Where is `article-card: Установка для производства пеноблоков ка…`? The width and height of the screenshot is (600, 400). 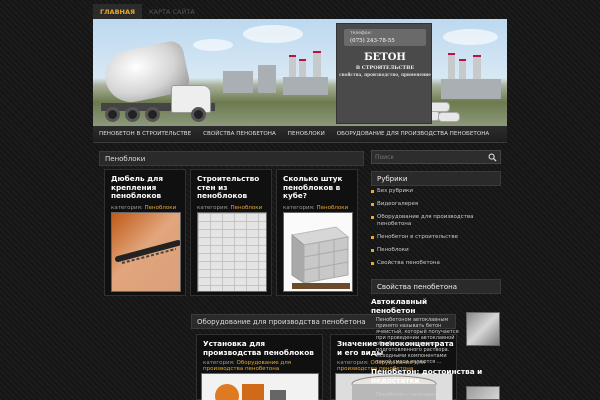 article-card: Установка для производства пеноблоков ка… is located at coordinates (259, 367).